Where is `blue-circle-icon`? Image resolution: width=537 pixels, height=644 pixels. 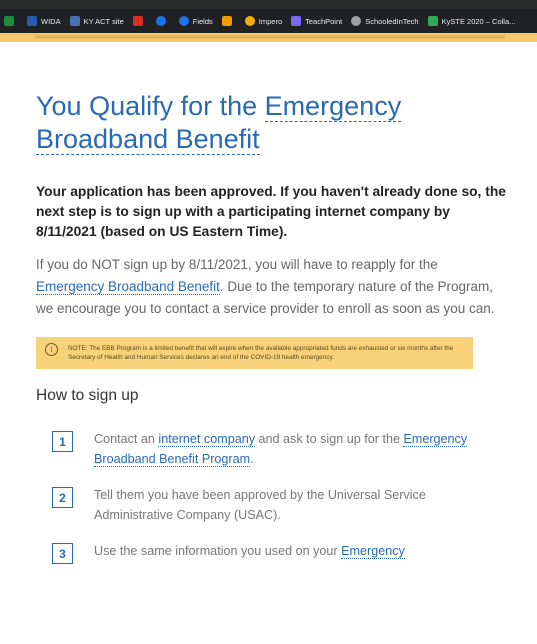 blue-circle-icon is located at coordinates (160, 21).